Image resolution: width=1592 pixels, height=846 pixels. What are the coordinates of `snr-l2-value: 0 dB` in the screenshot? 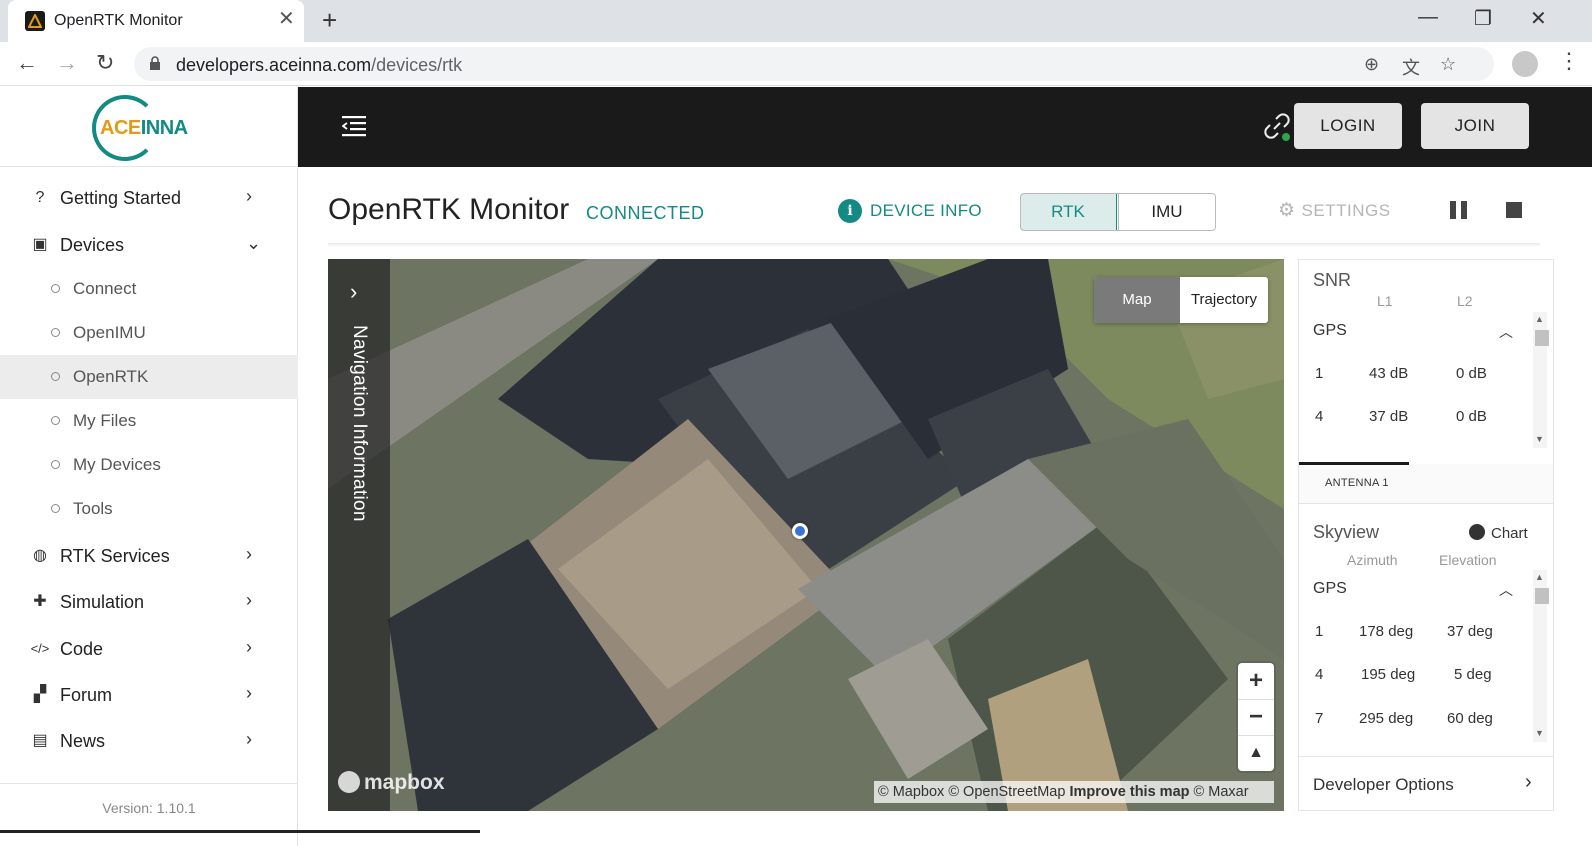 It's located at (1471, 416).